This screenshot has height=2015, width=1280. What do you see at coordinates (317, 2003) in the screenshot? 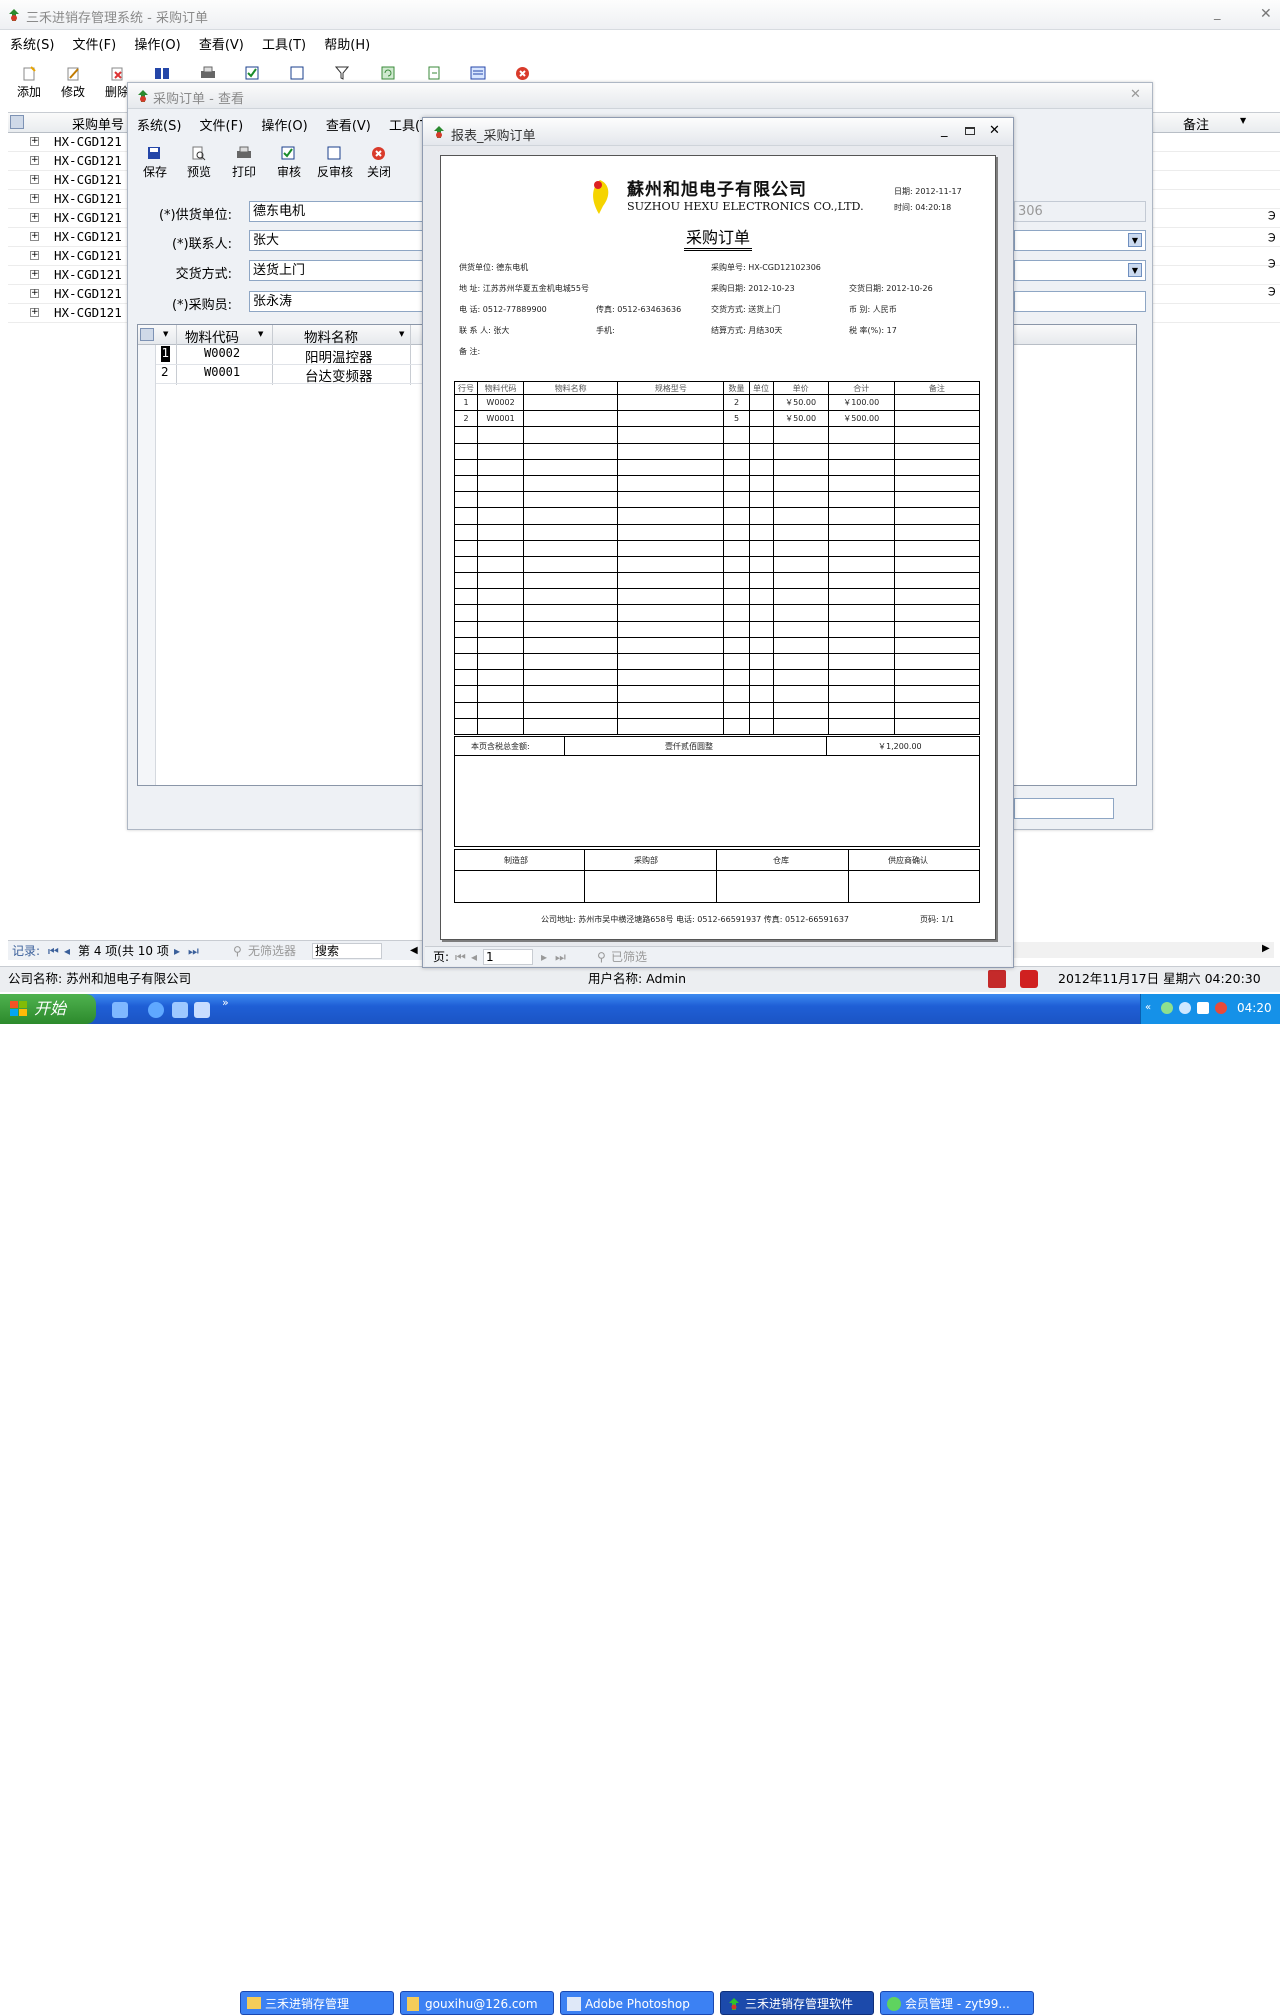
I see `task-sanhe: 三禾进销存管理` at bounding box center [317, 2003].